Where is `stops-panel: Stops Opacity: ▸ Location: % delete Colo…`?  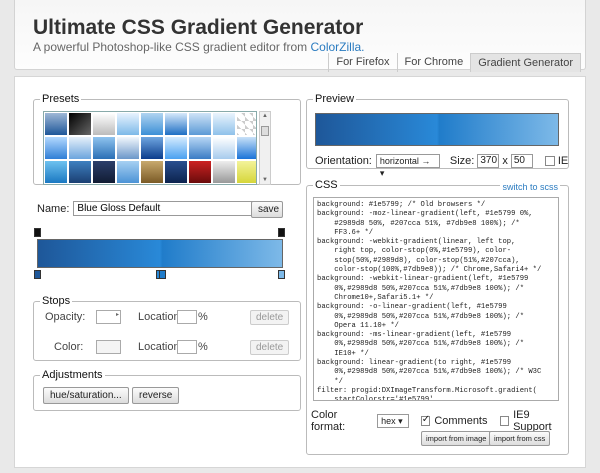 stops-panel: Stops Opacity: ▸ Location: % delete Colo… is located at coordinates (167, 328).